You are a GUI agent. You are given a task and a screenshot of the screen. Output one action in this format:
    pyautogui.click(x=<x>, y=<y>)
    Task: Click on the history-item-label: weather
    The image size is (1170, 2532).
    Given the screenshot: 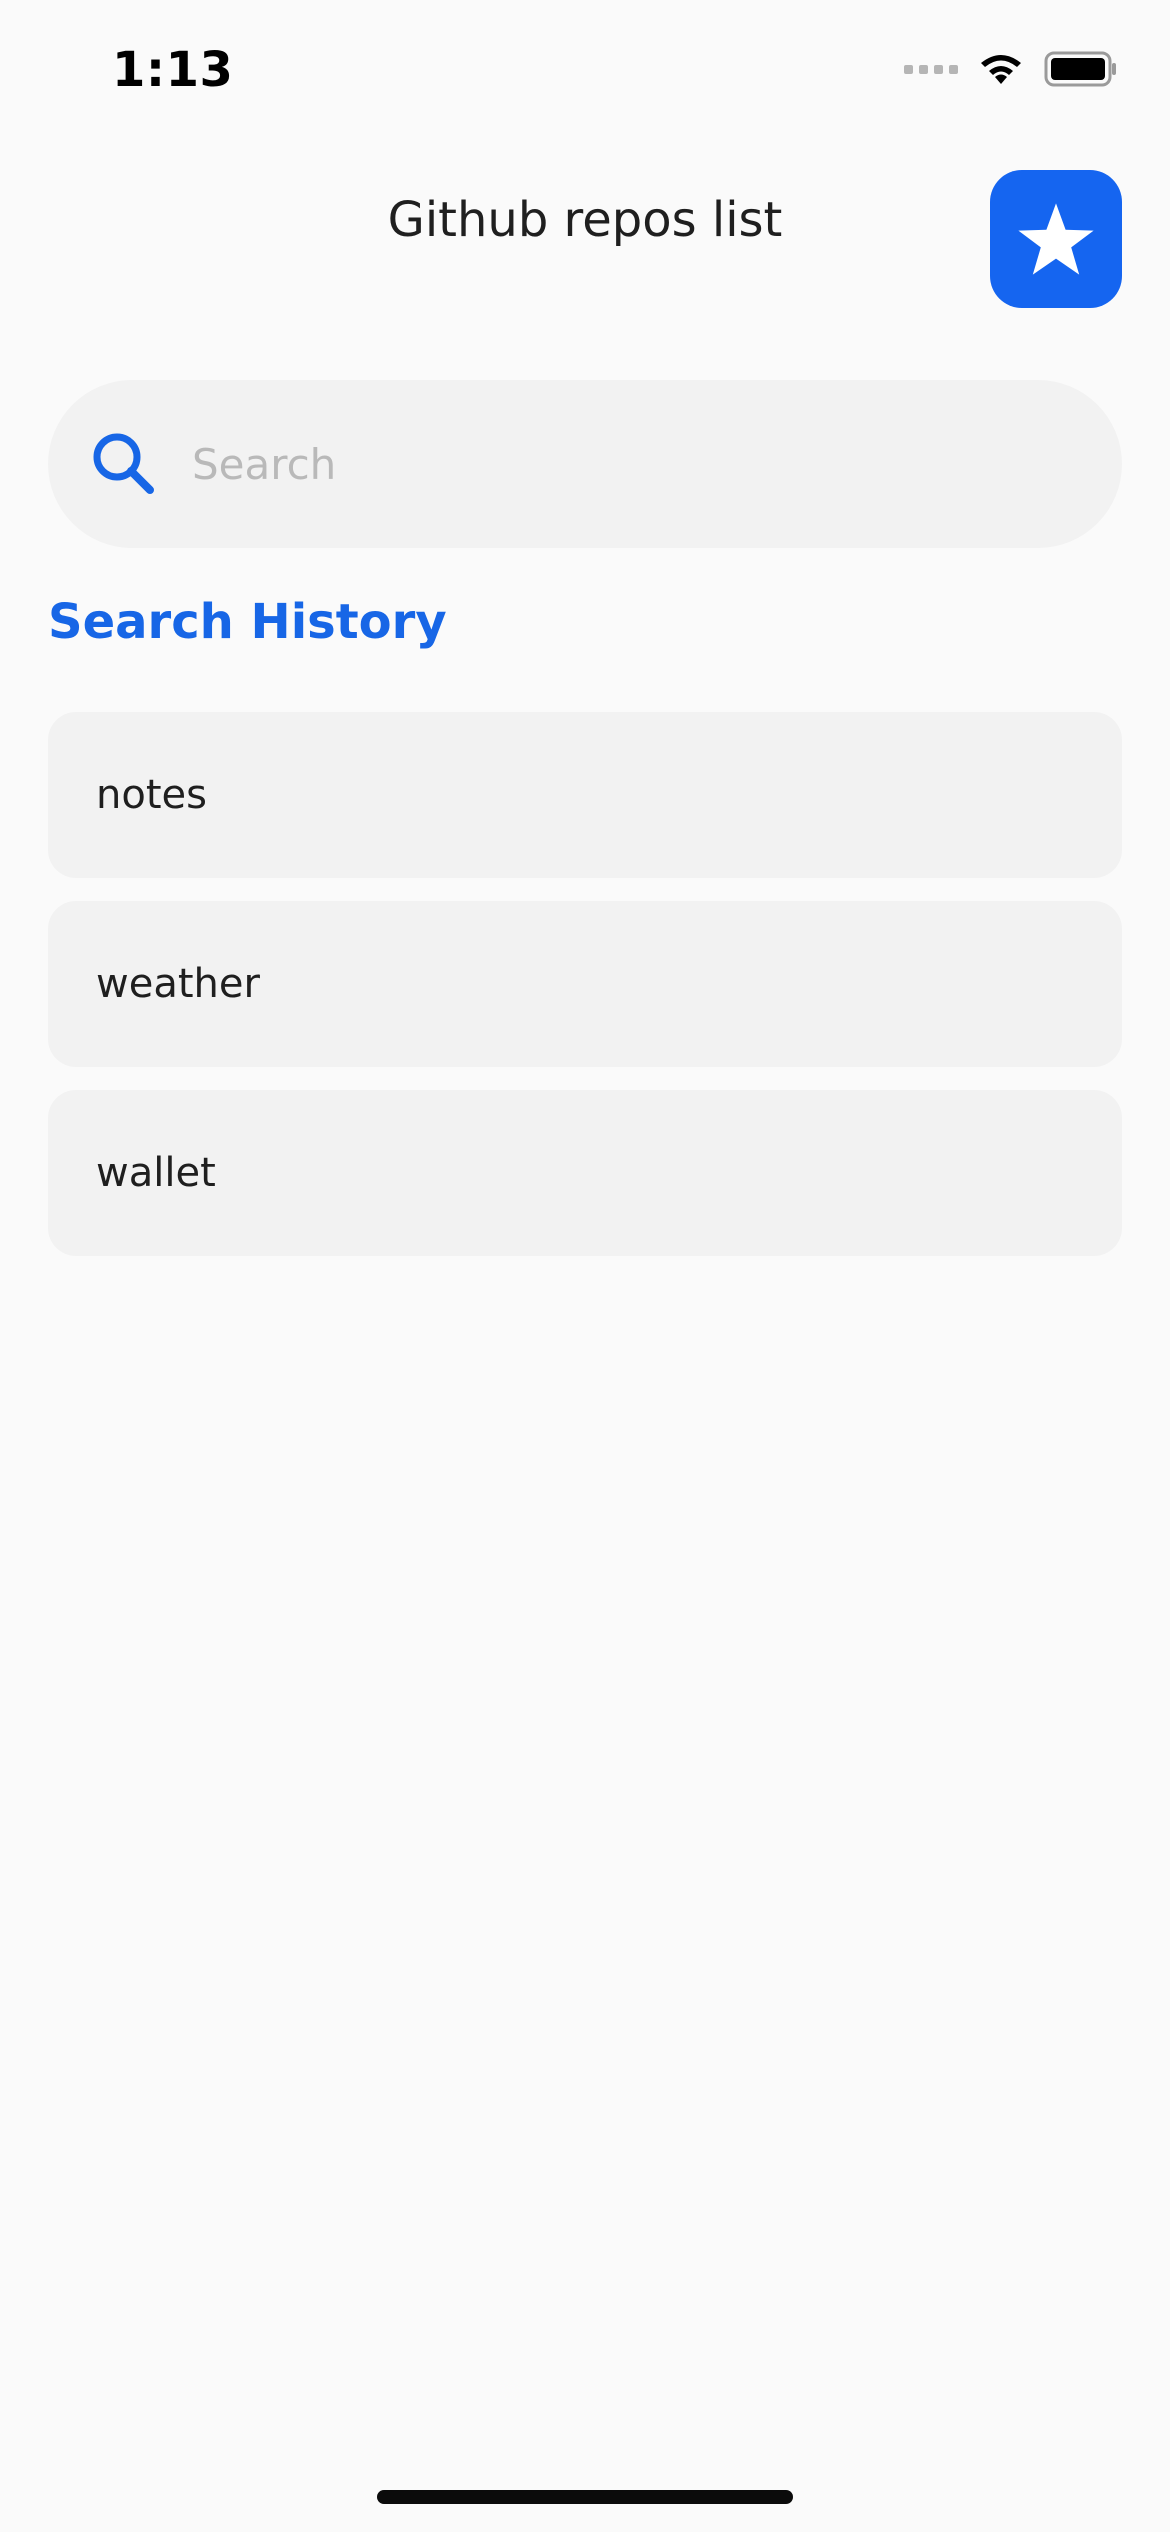 What is the action you would take?
    pyautogui.click(x=178, y=984)
    